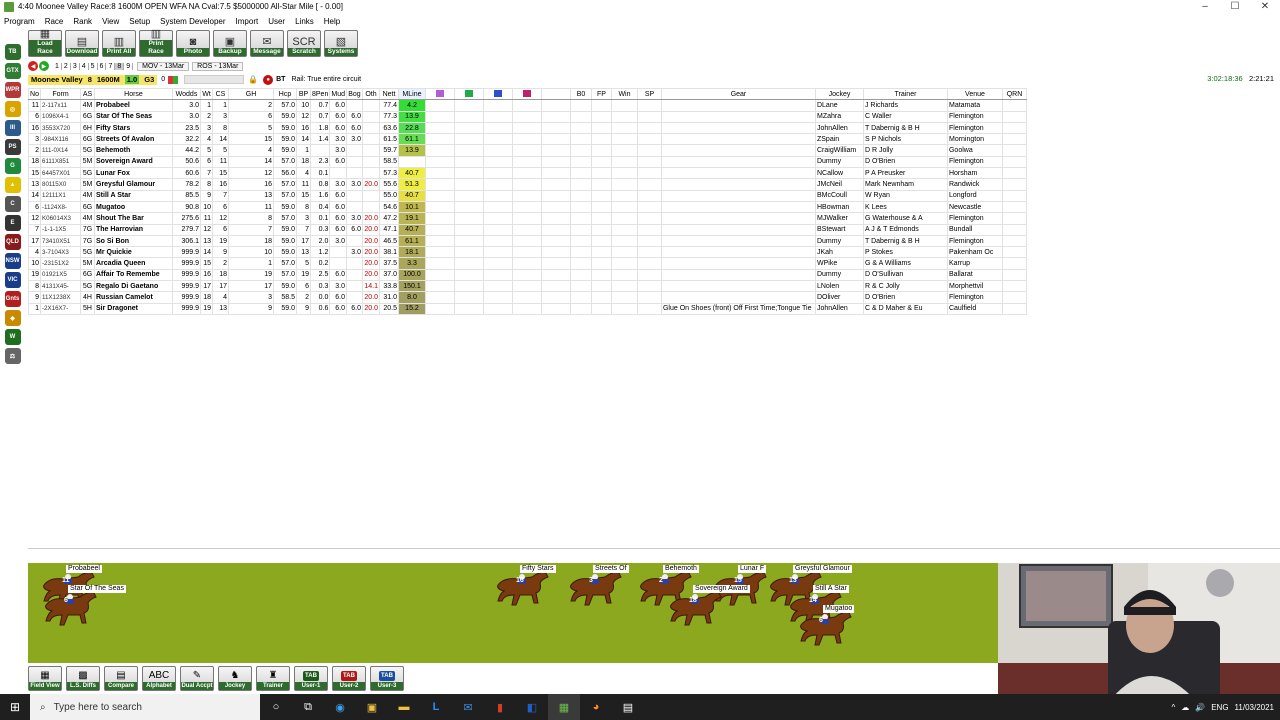 The image size is (1280, 720). I want to click on triangle-icon: ▲, so click(12, 185).